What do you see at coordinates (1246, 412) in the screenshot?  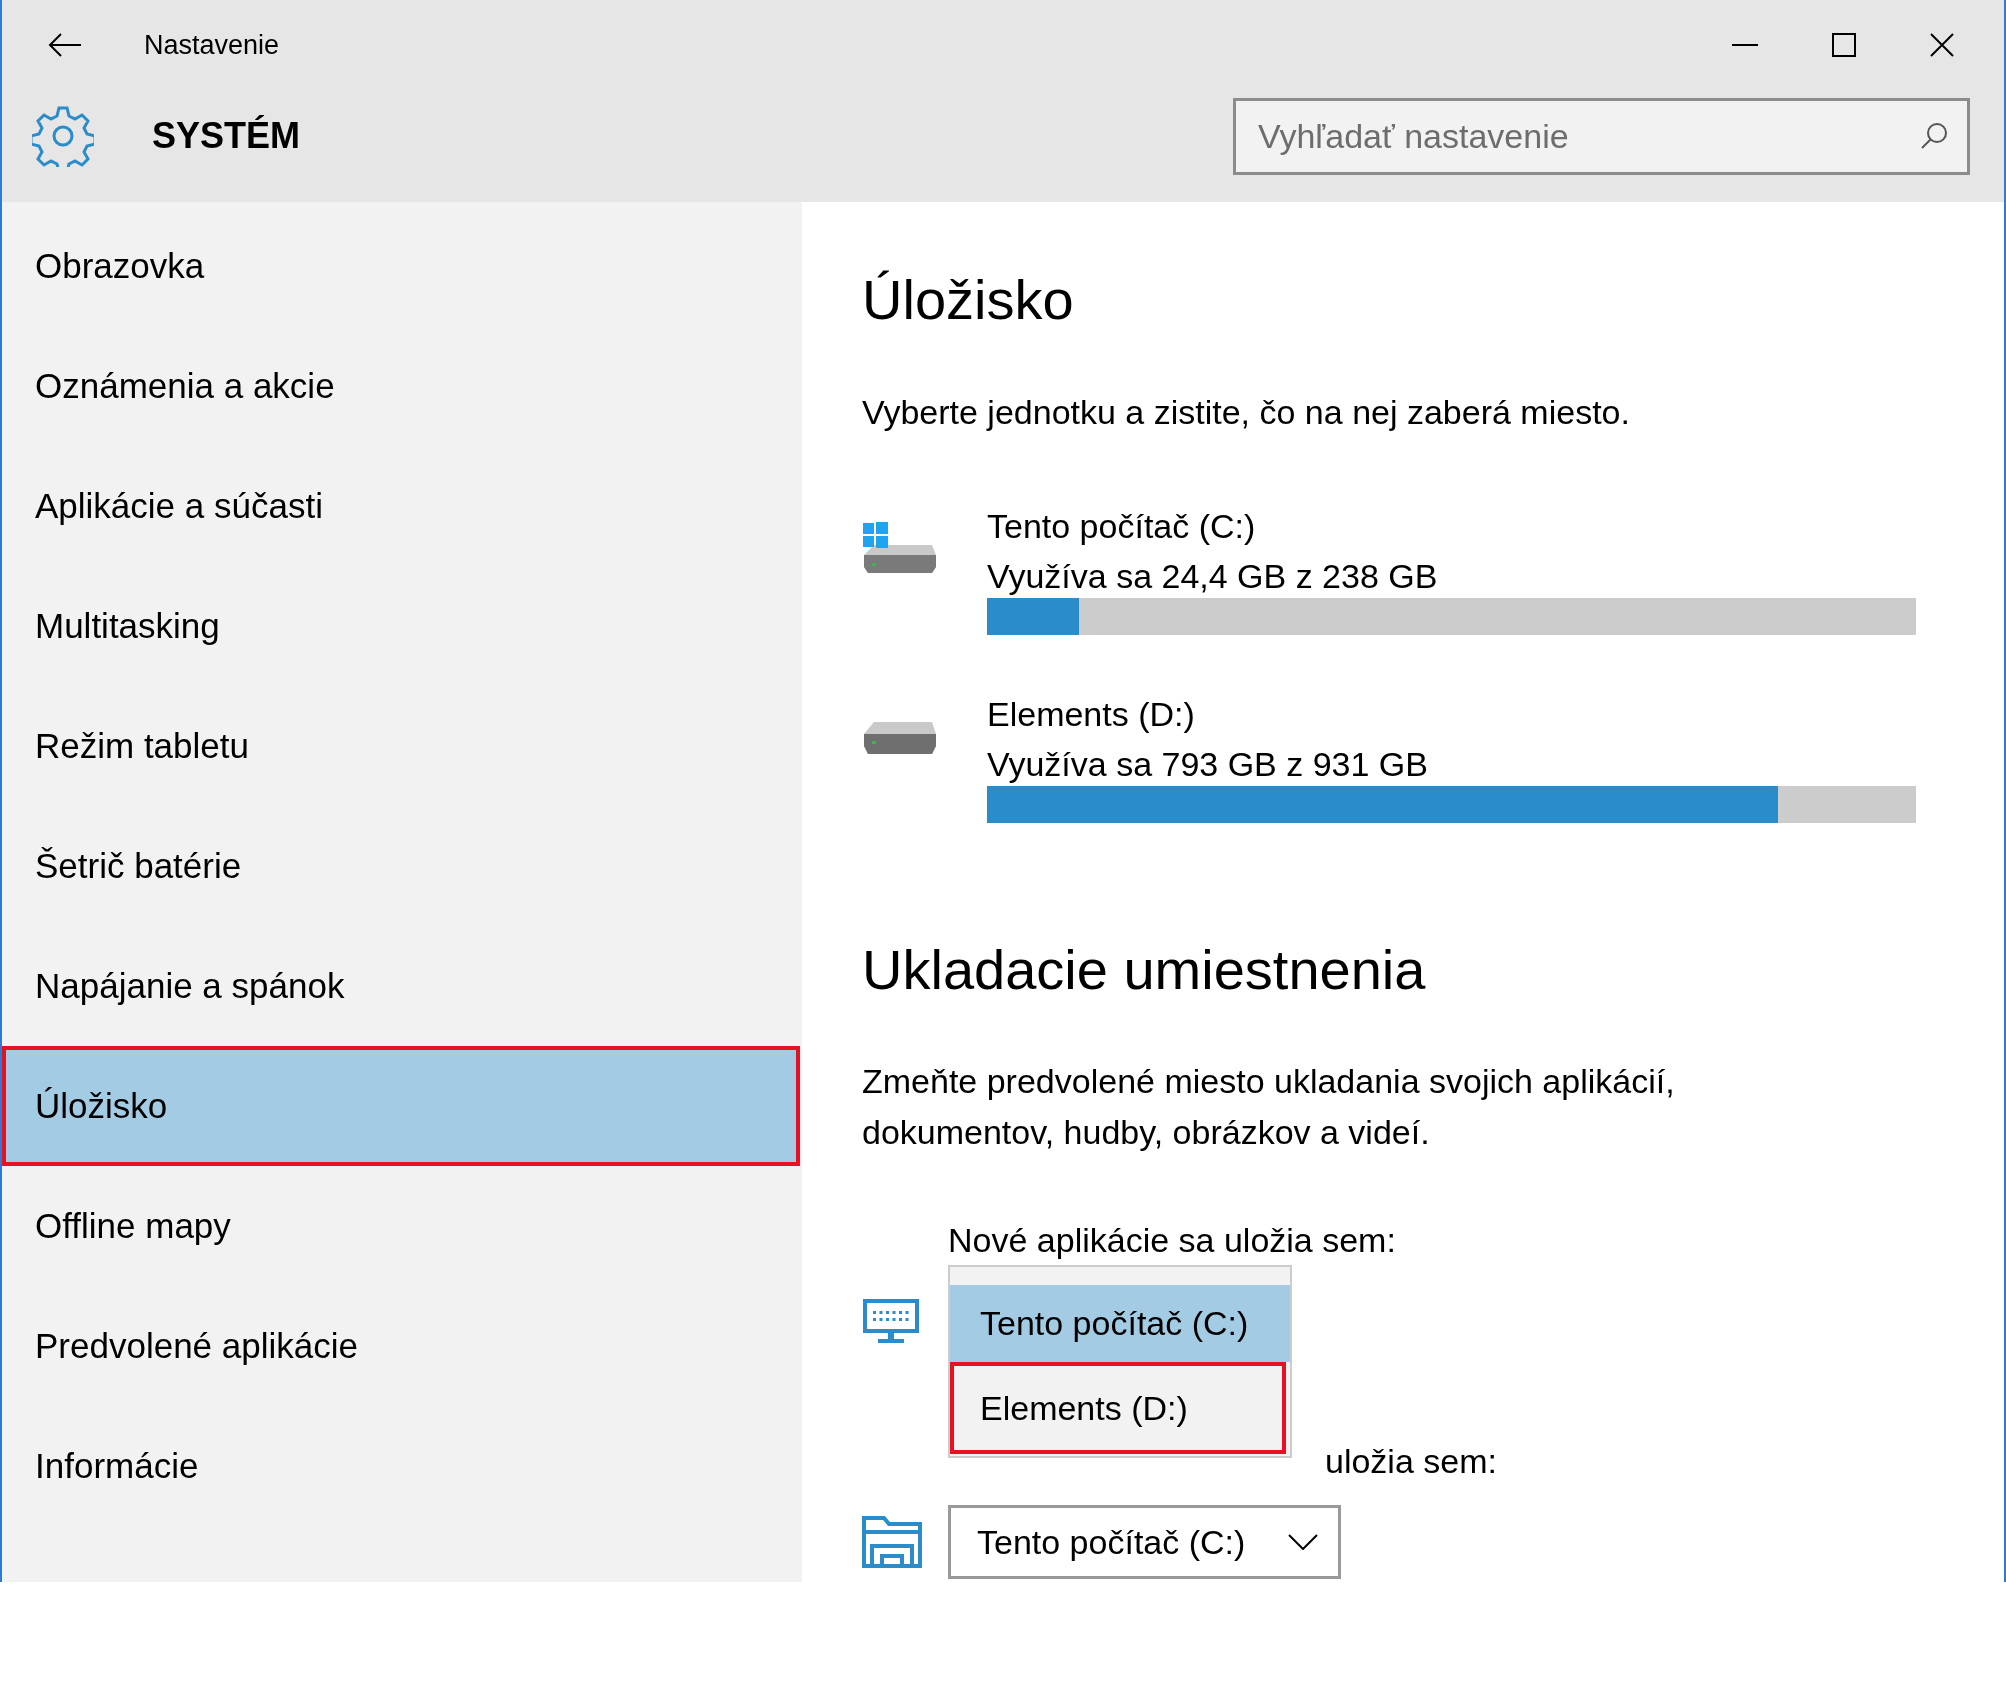 I see `description-text: Vyberte jednotku a zistite, čo na nej zaberá miesto.` at bounding box center [1246, 412].